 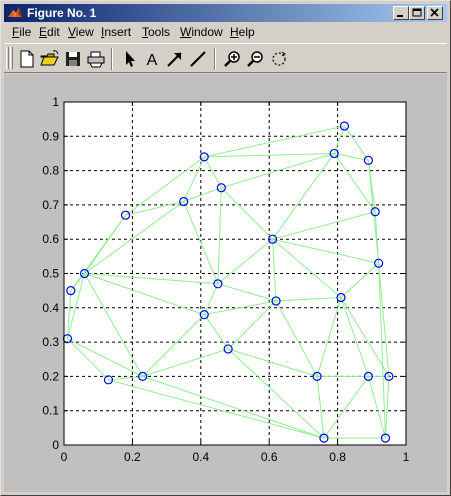 I want to click on window-title: Figure No. 1, so click(x=62, y=13).